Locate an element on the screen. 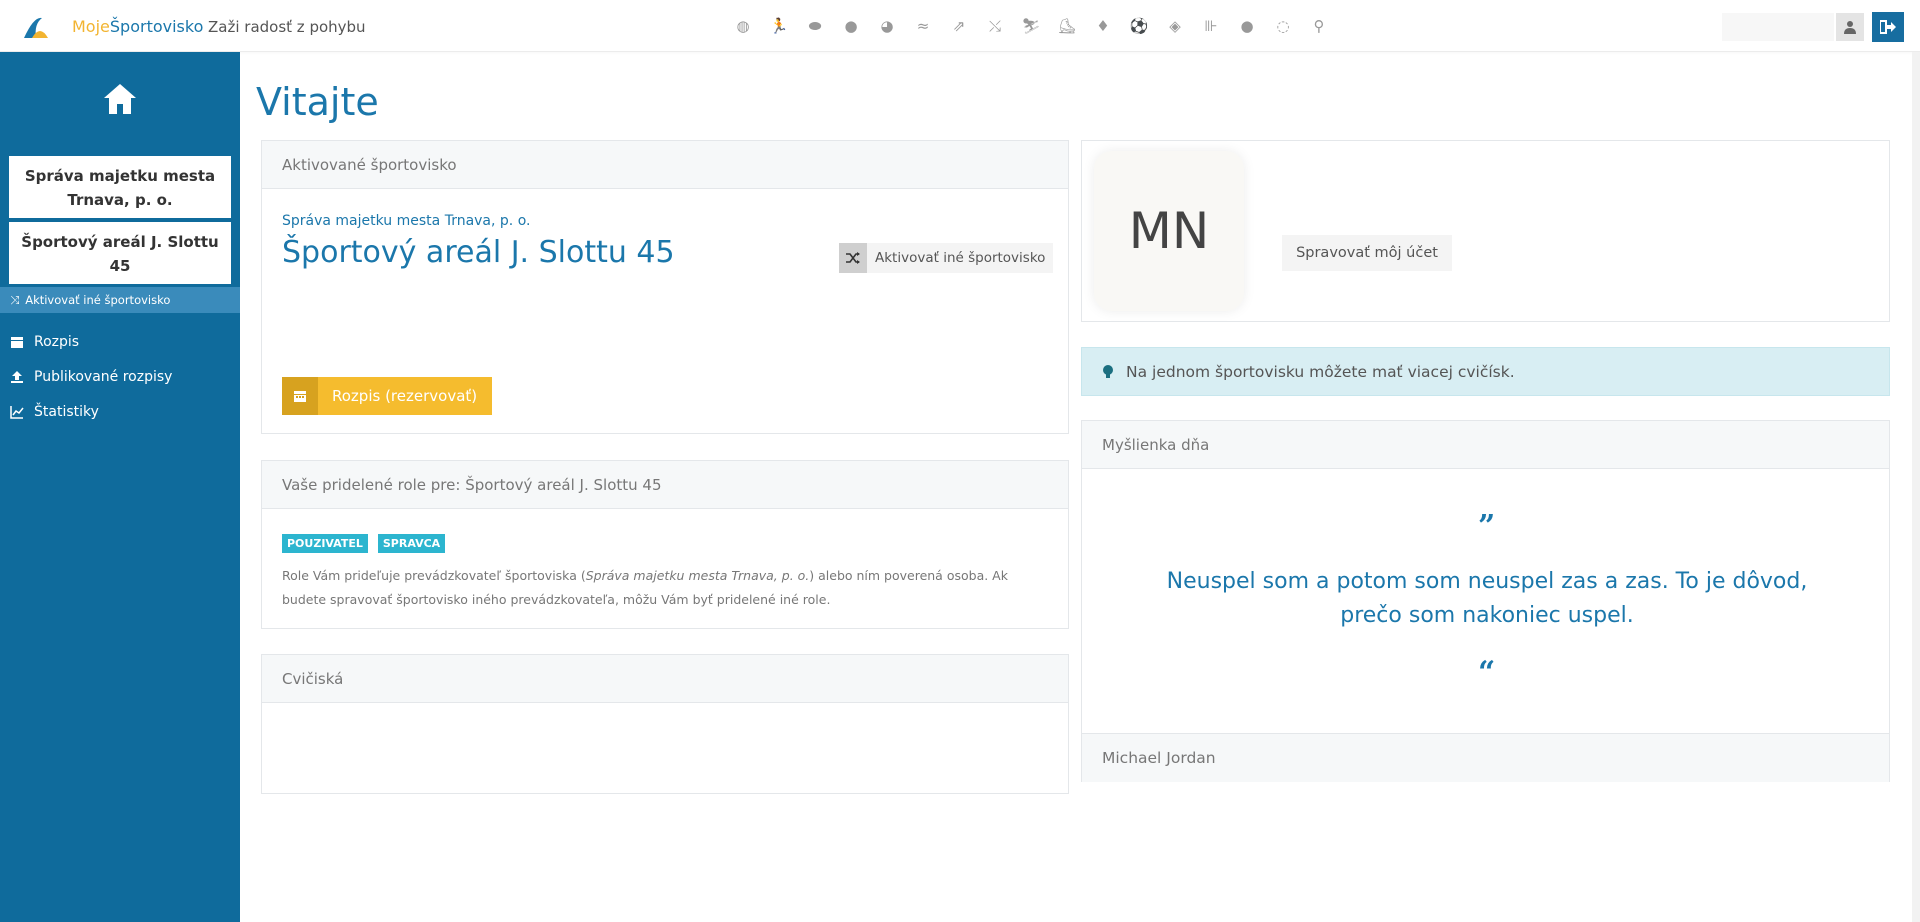 The width and height of the screenshot is (1920, 922). shuffle-icon is located at coordinates (853, 258).